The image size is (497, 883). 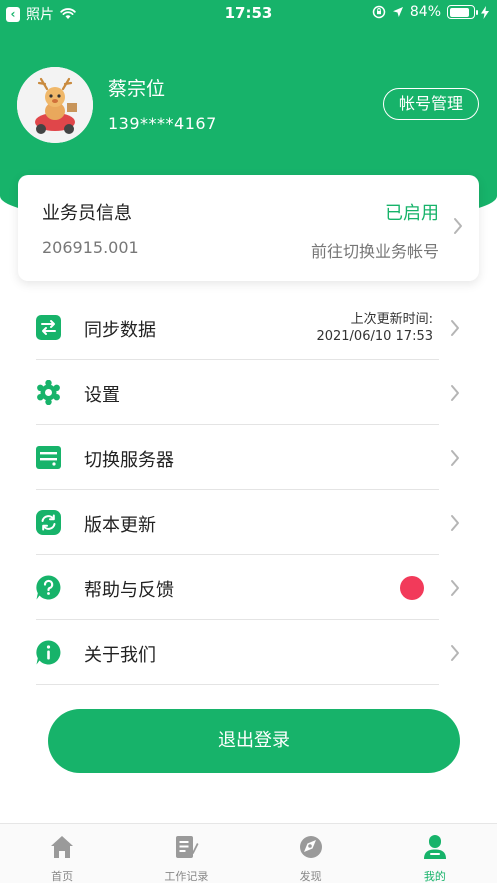 I want to click on menu-item-settings: 设置, so click(x=248, y=392).